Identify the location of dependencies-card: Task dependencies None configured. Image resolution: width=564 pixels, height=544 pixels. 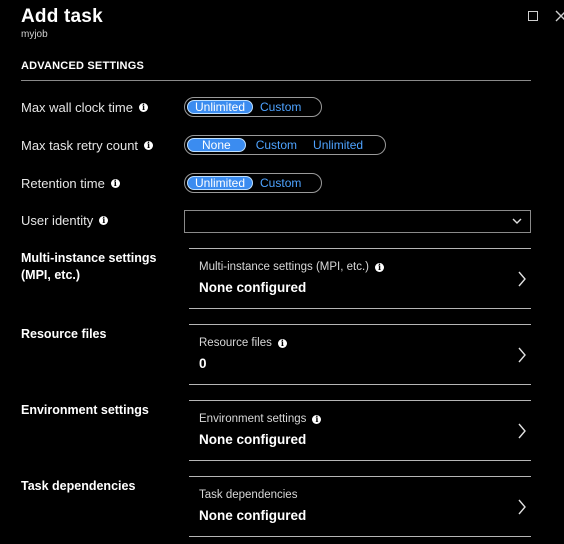
(360, 506).